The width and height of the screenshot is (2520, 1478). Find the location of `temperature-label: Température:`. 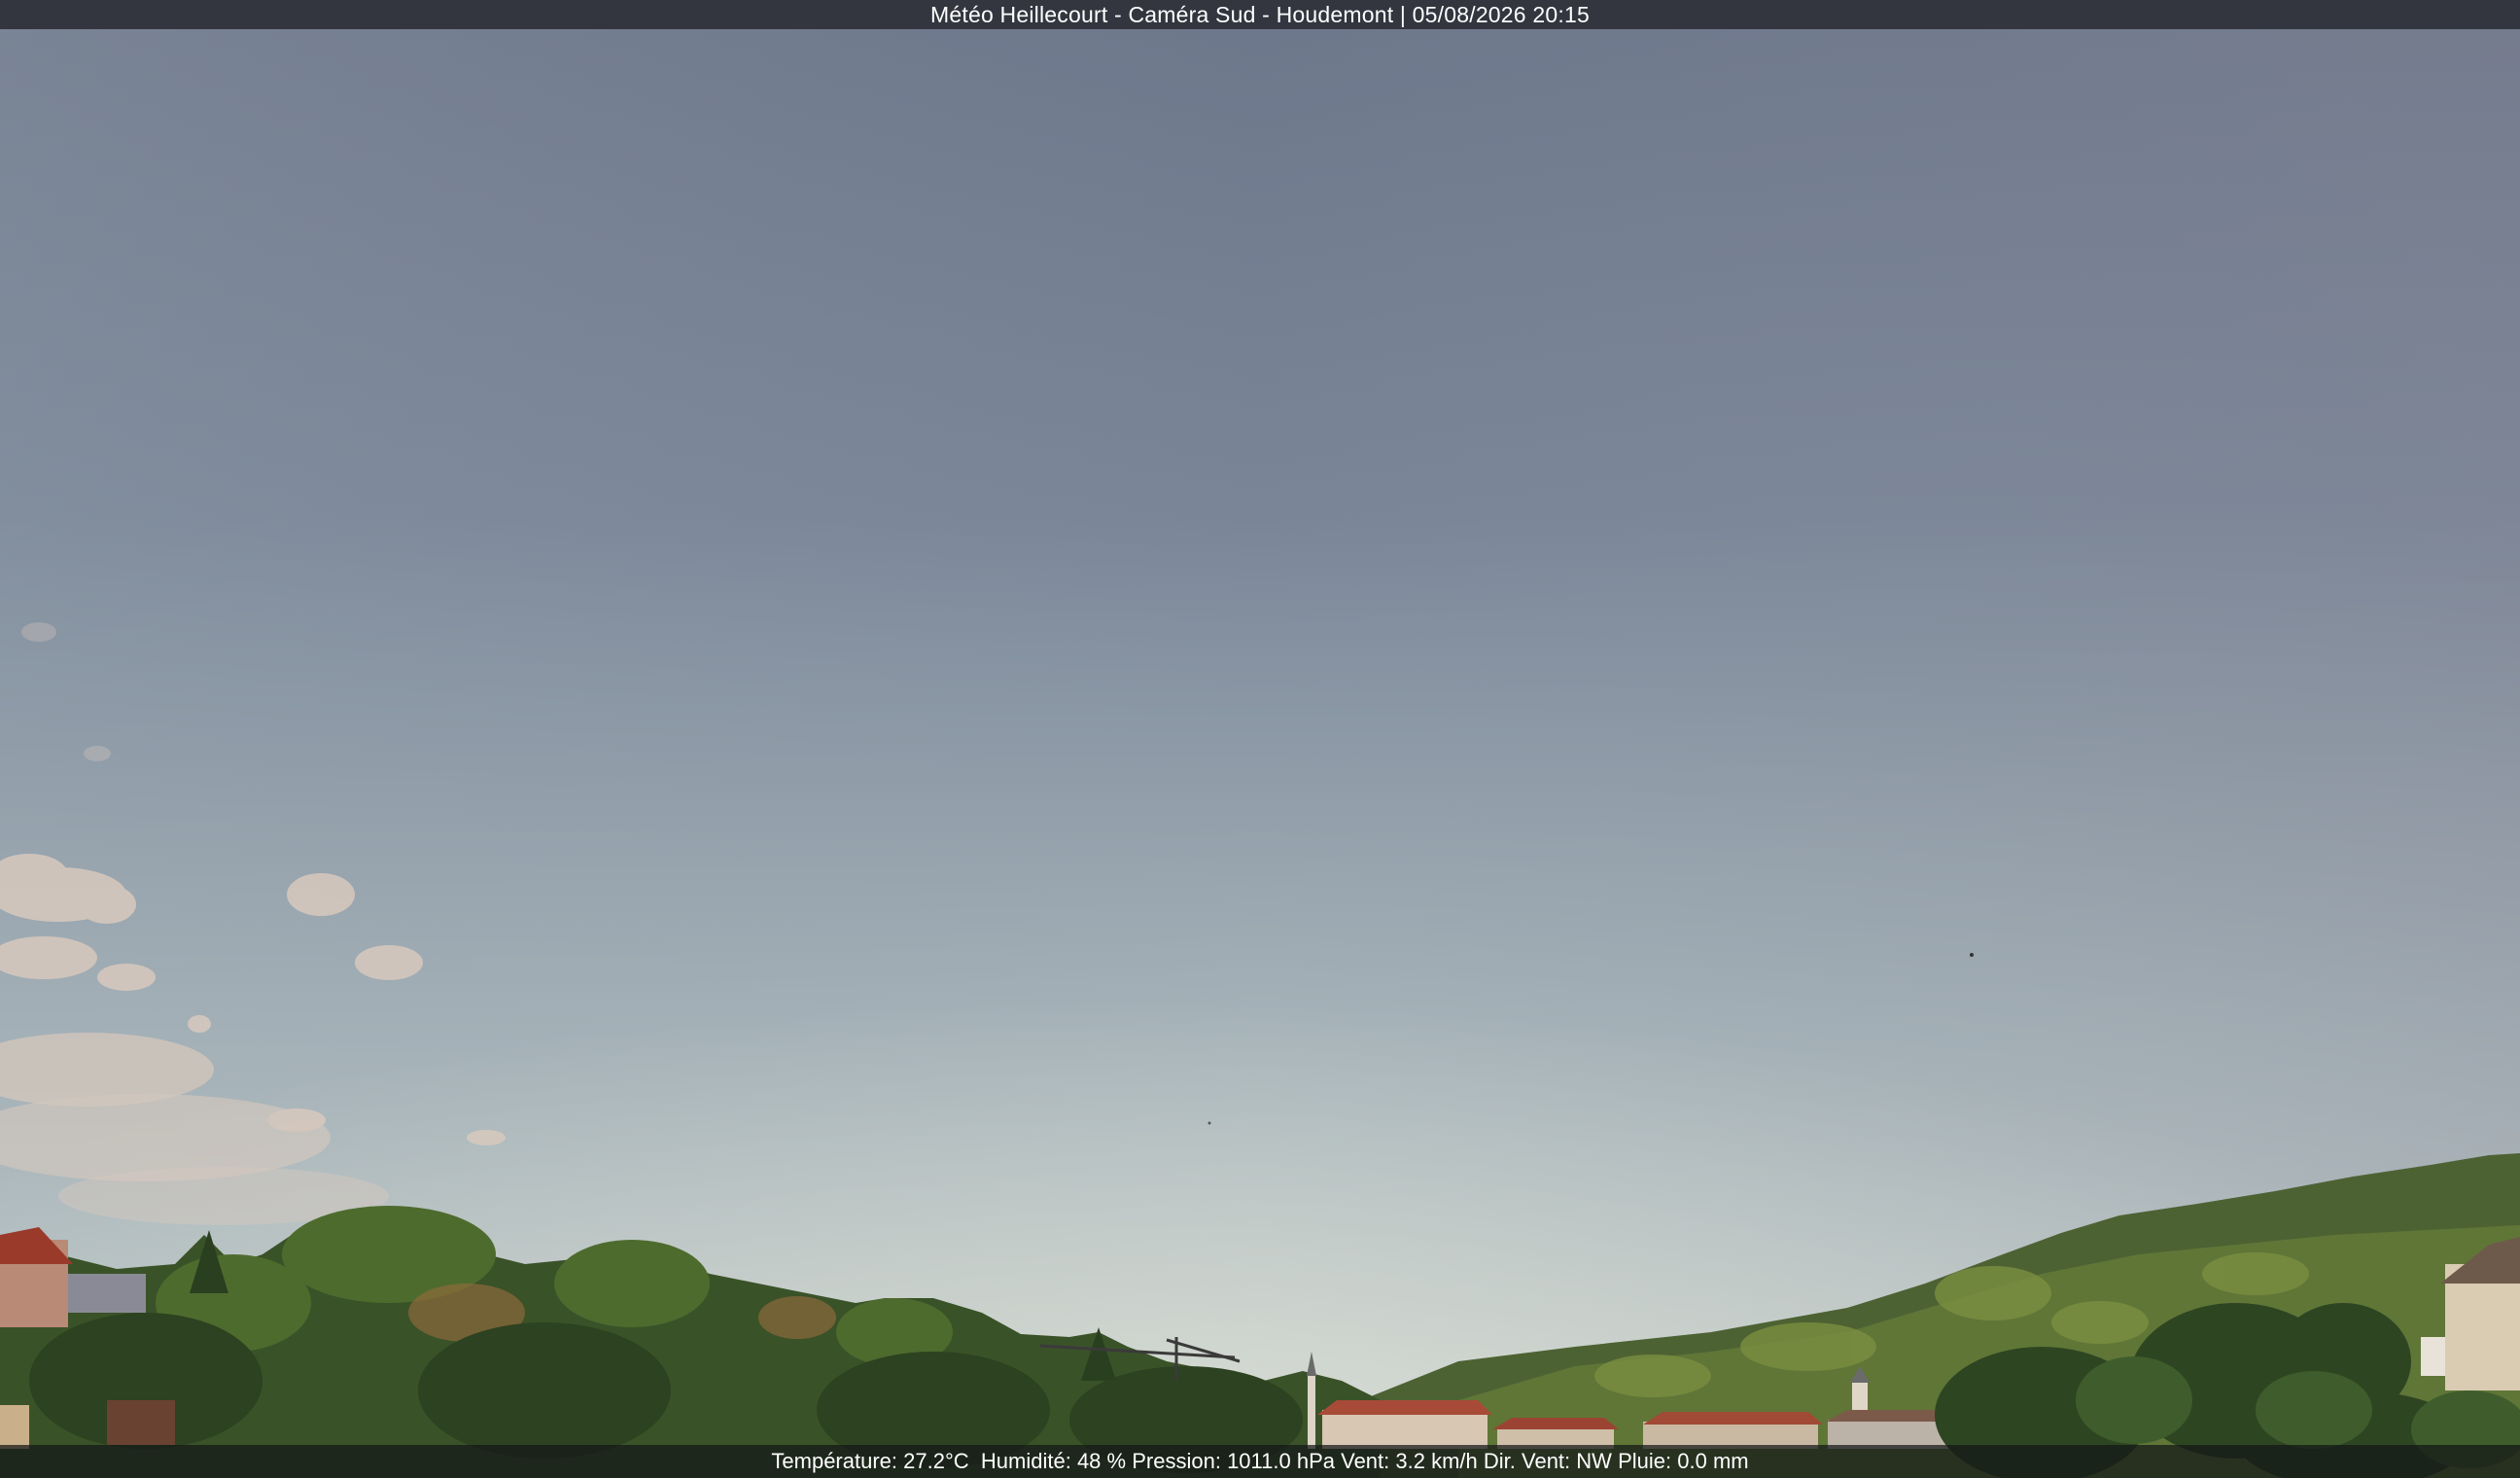

temperature-label: Température: is located at coordinates (834, 1461).